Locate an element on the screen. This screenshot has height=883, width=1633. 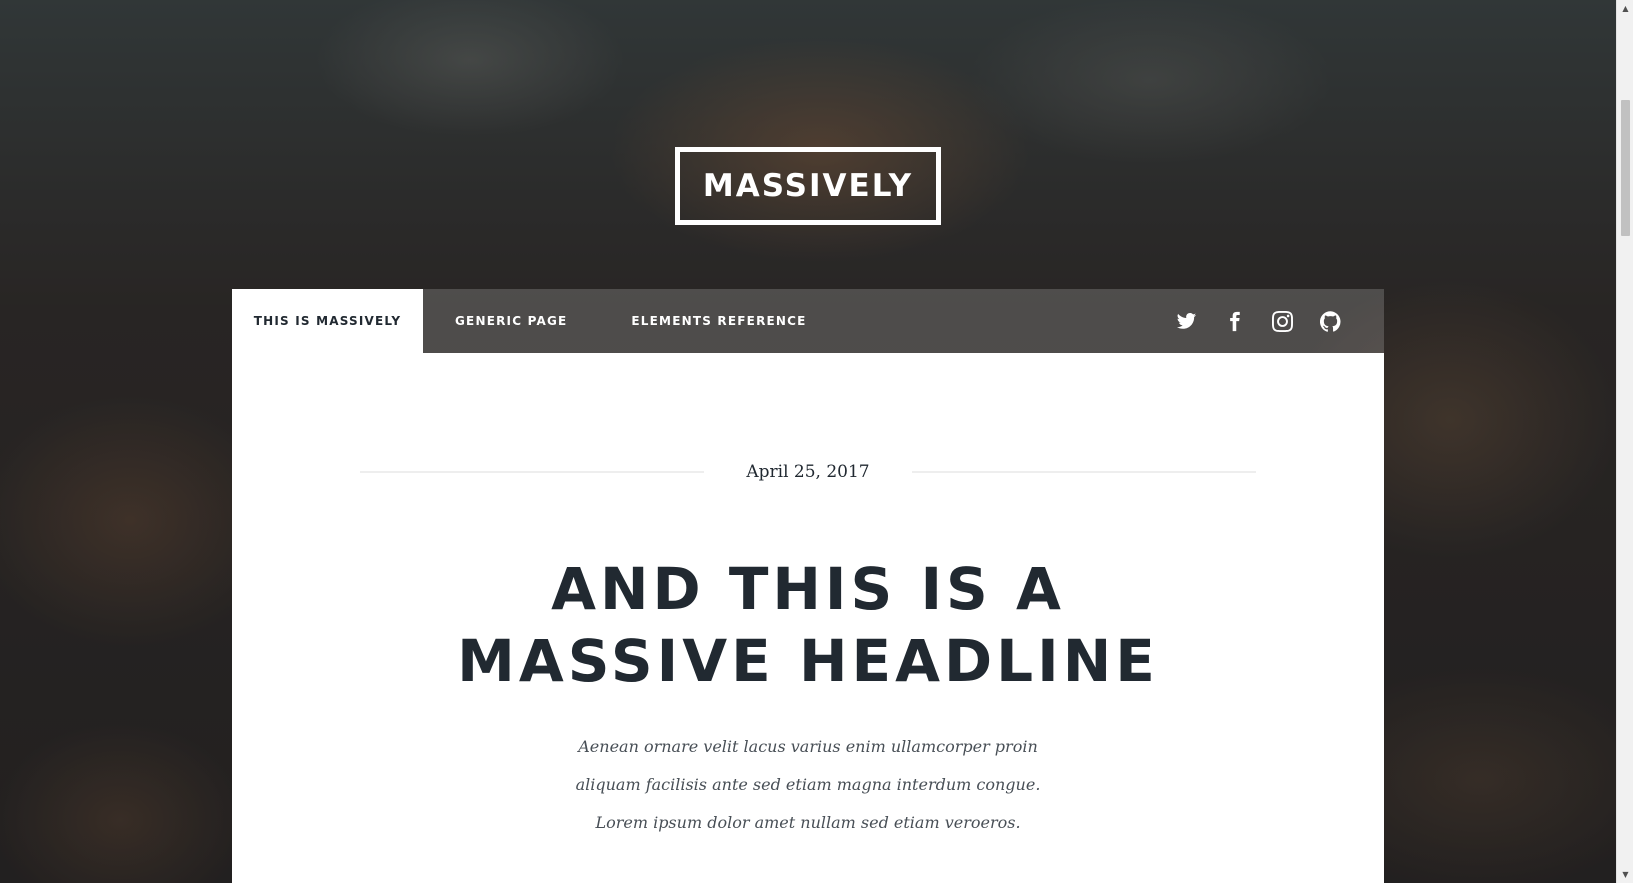
social-icons is located at coordinates (1273, 321).